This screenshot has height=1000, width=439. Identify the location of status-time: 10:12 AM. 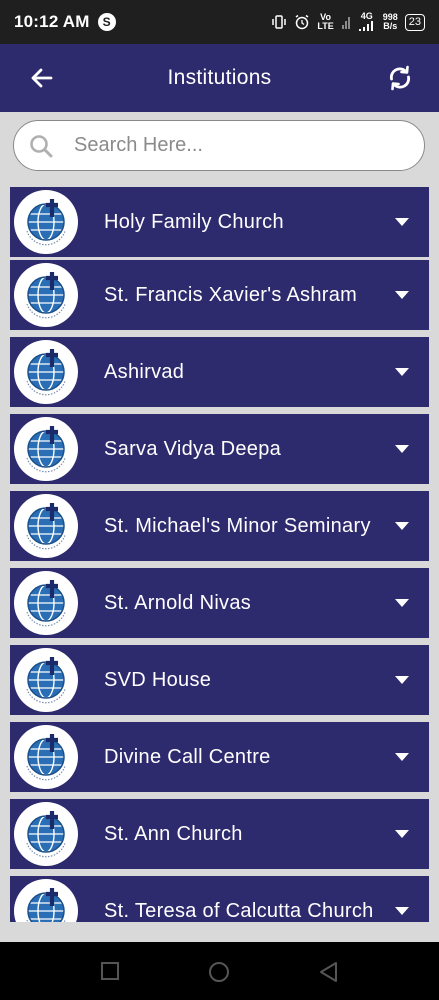
(52, 21).